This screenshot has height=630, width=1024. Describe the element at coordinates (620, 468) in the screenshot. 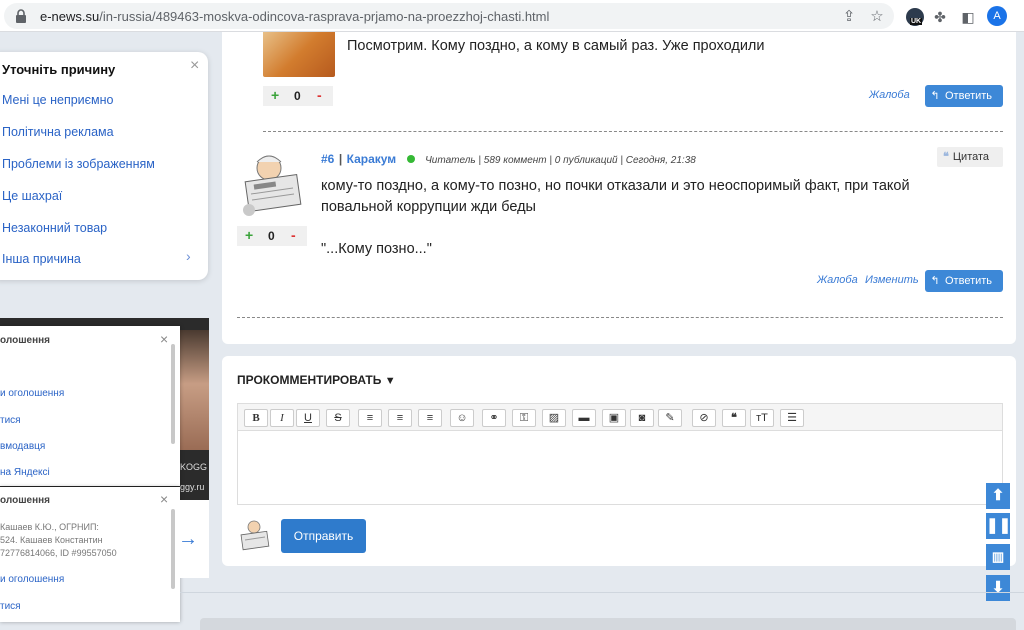

I see `comment-textarea` at that location.